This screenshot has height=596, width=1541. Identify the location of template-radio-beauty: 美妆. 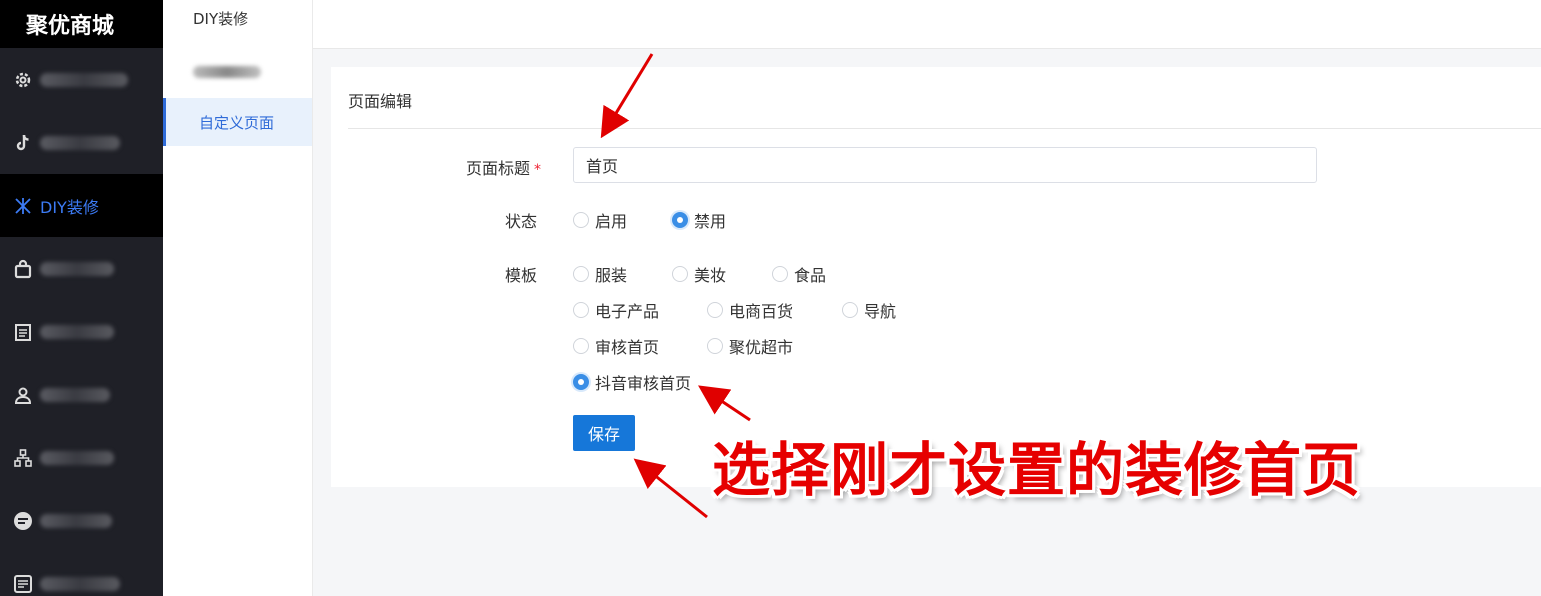
(699, 274).